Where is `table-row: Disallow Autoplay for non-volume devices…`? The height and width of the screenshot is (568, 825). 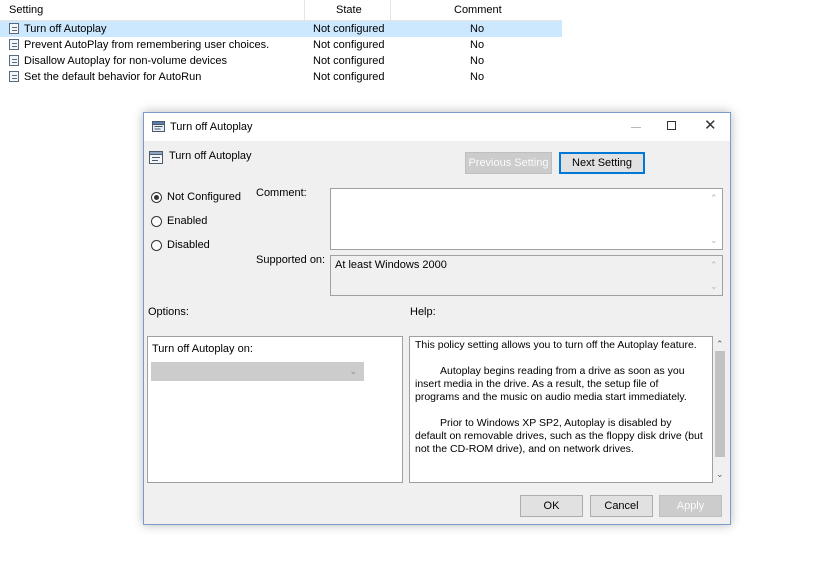
table-row: Disallow Autoplay for non-volume devices… is located at coordinates (281, 61).